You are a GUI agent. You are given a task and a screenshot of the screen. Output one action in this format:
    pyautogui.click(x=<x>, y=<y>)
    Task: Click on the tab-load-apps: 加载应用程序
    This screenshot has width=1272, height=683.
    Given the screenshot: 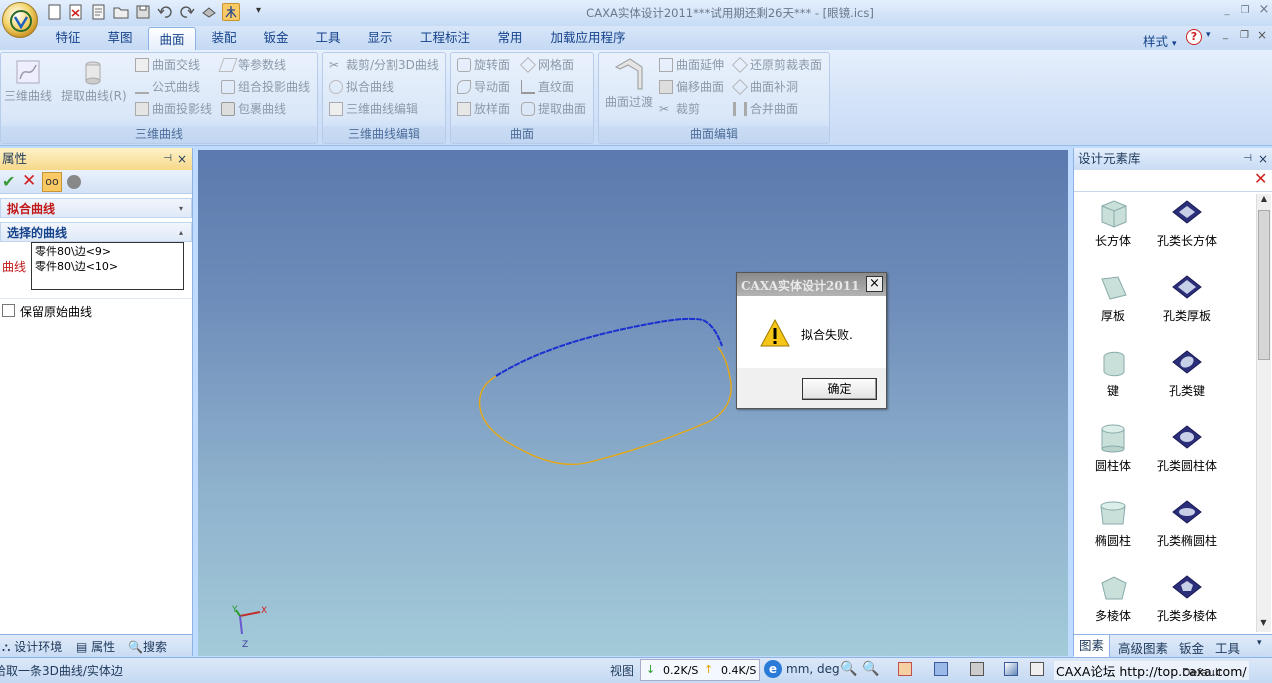 What is the action you would take?
    pyautogui.click(x=588, y=38)
    